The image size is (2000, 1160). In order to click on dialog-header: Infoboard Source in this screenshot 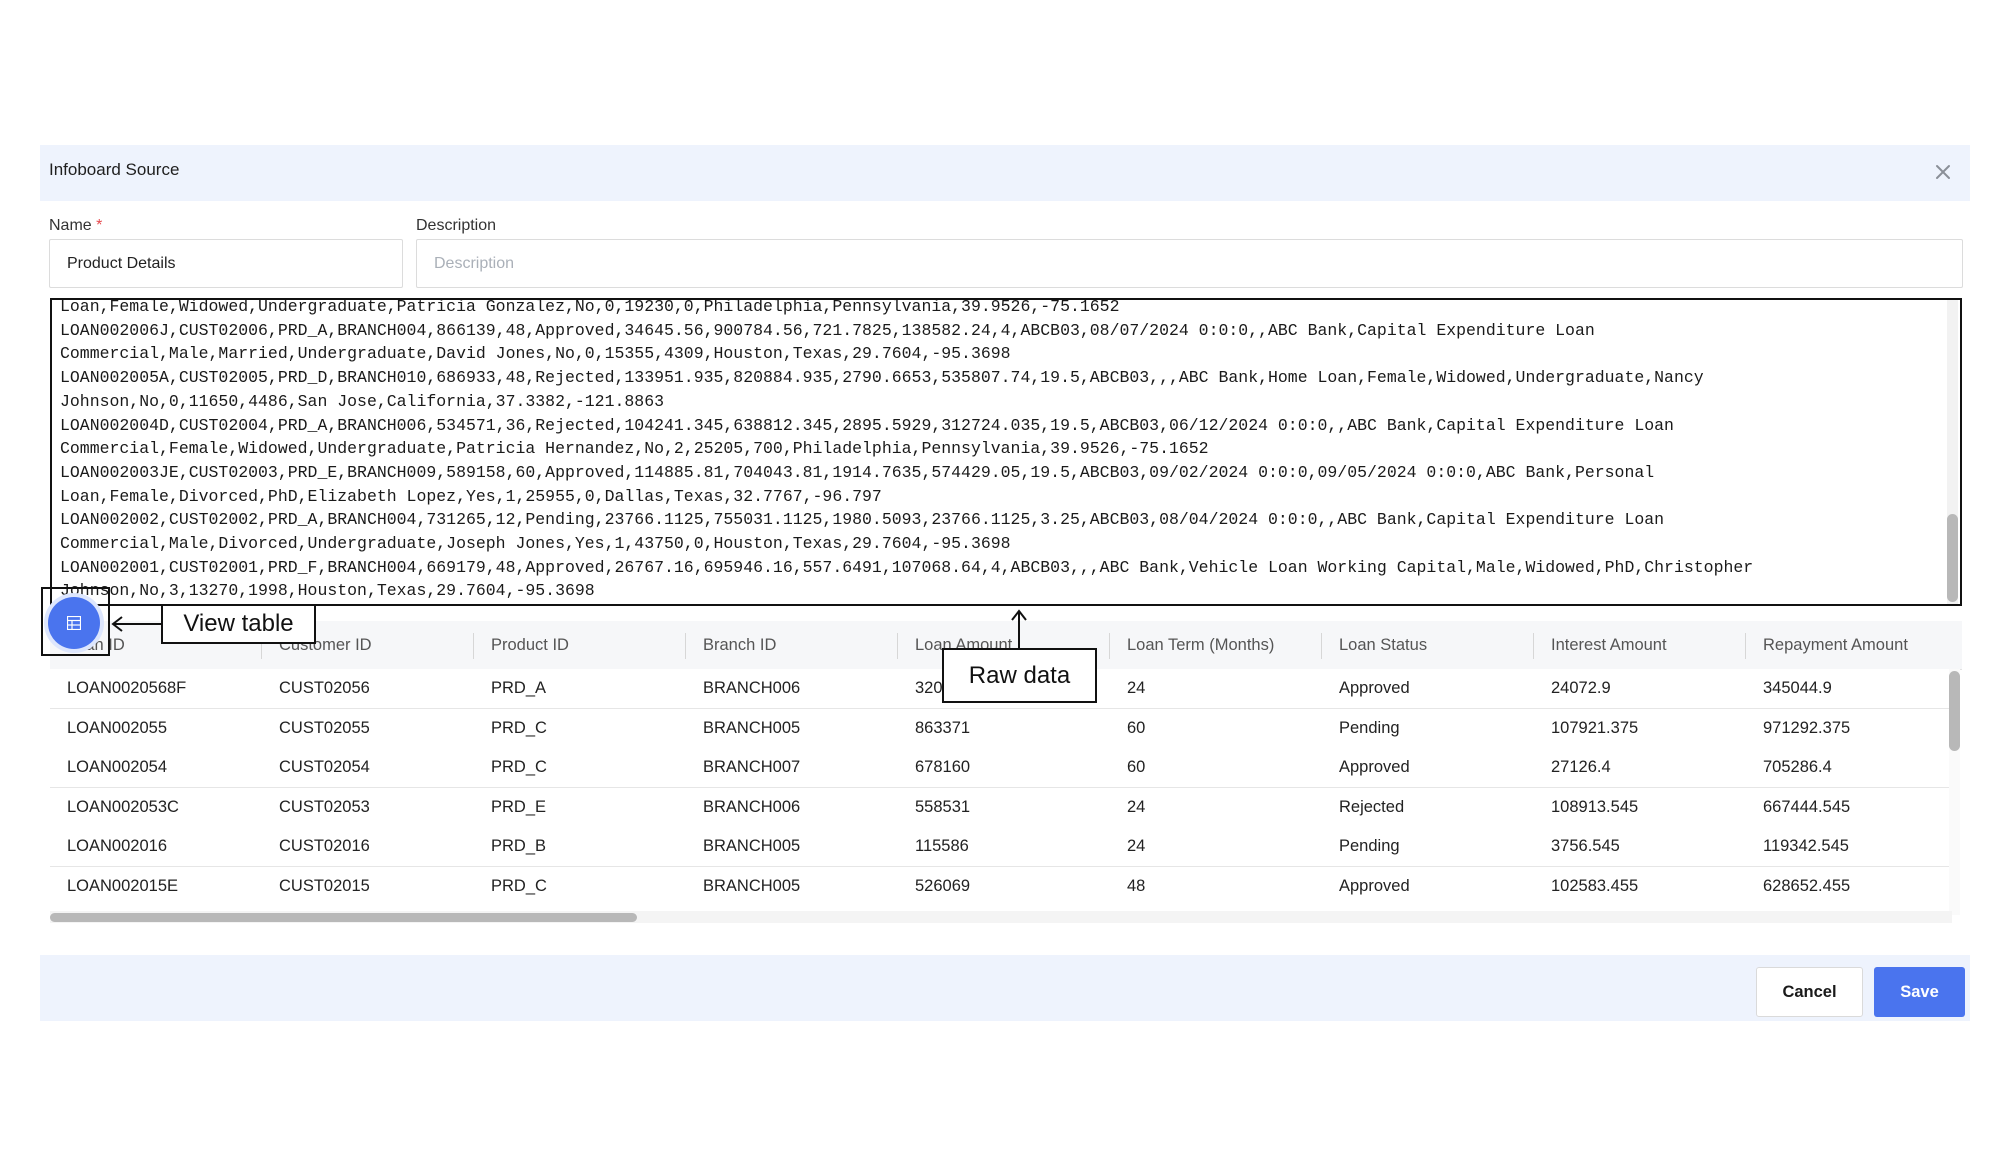, I will do `click(1005, 173)`.